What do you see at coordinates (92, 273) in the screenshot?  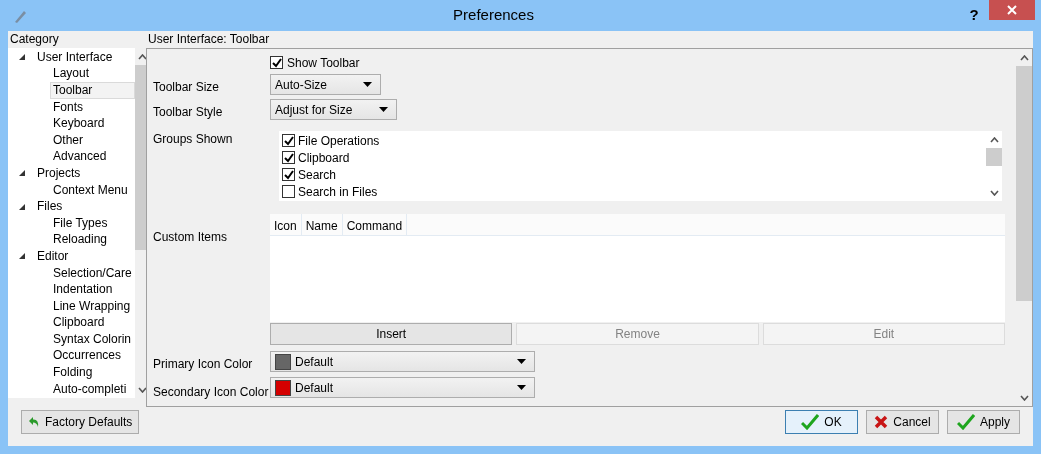 I see `tree-item: Selection/Care` at bounding box center [92, 273].